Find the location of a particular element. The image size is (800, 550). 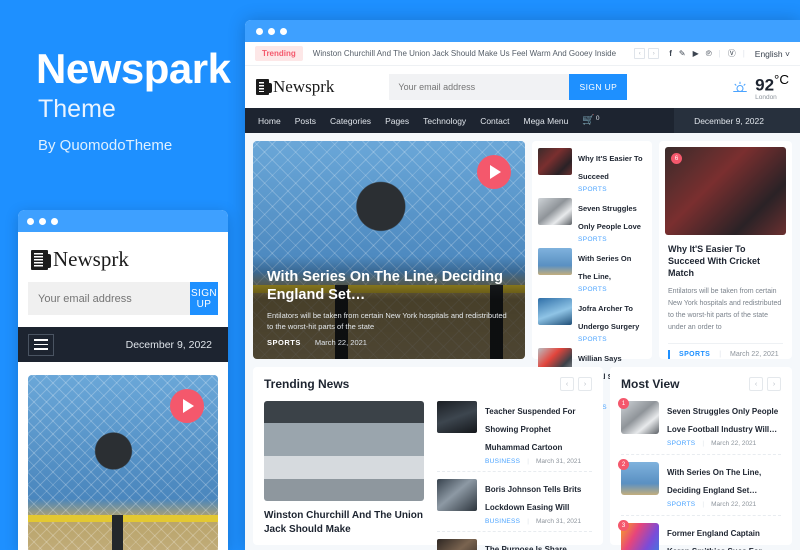

email-input is located at coordinates (479, 87).